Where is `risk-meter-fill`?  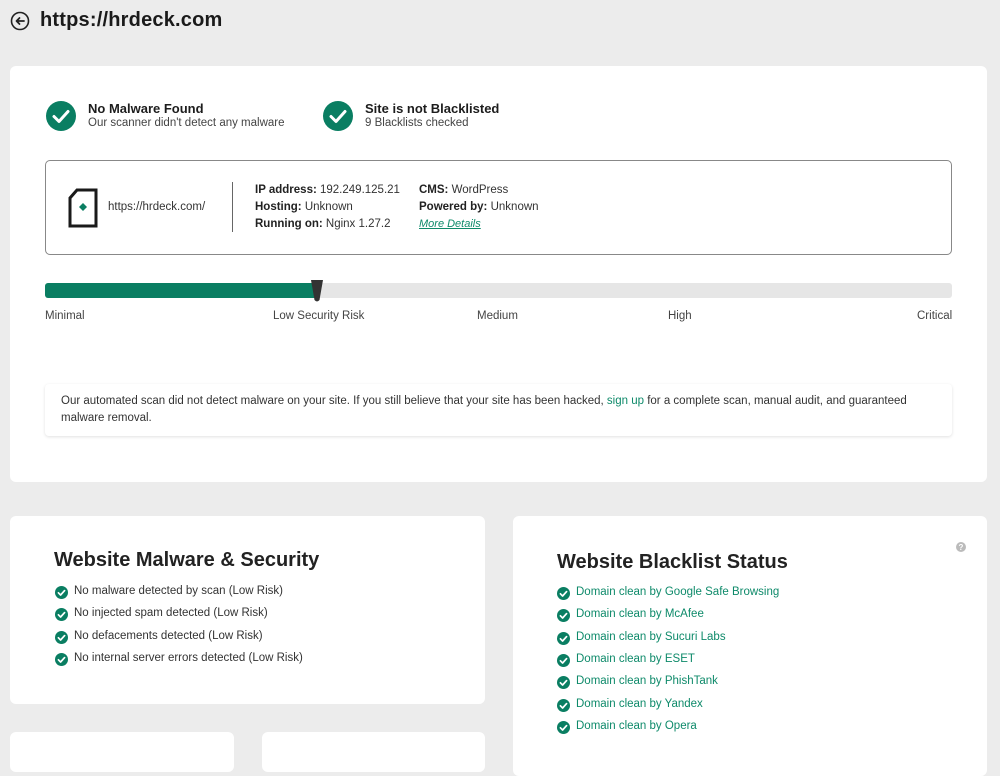 risk-meter-fill is located at coordinates (181, 290).